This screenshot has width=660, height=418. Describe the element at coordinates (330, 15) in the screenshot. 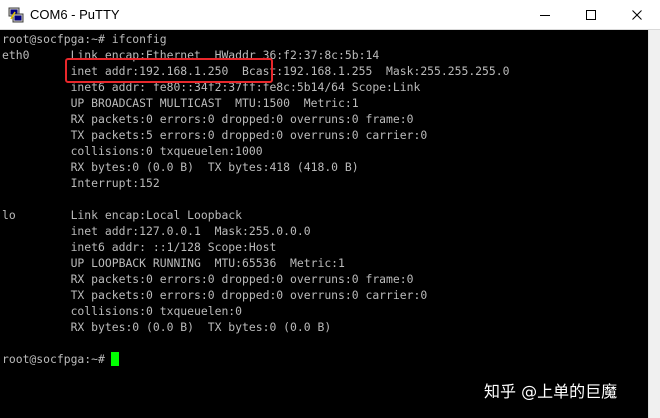

I see `title-bar: COM6 - PuTTY` at that location.